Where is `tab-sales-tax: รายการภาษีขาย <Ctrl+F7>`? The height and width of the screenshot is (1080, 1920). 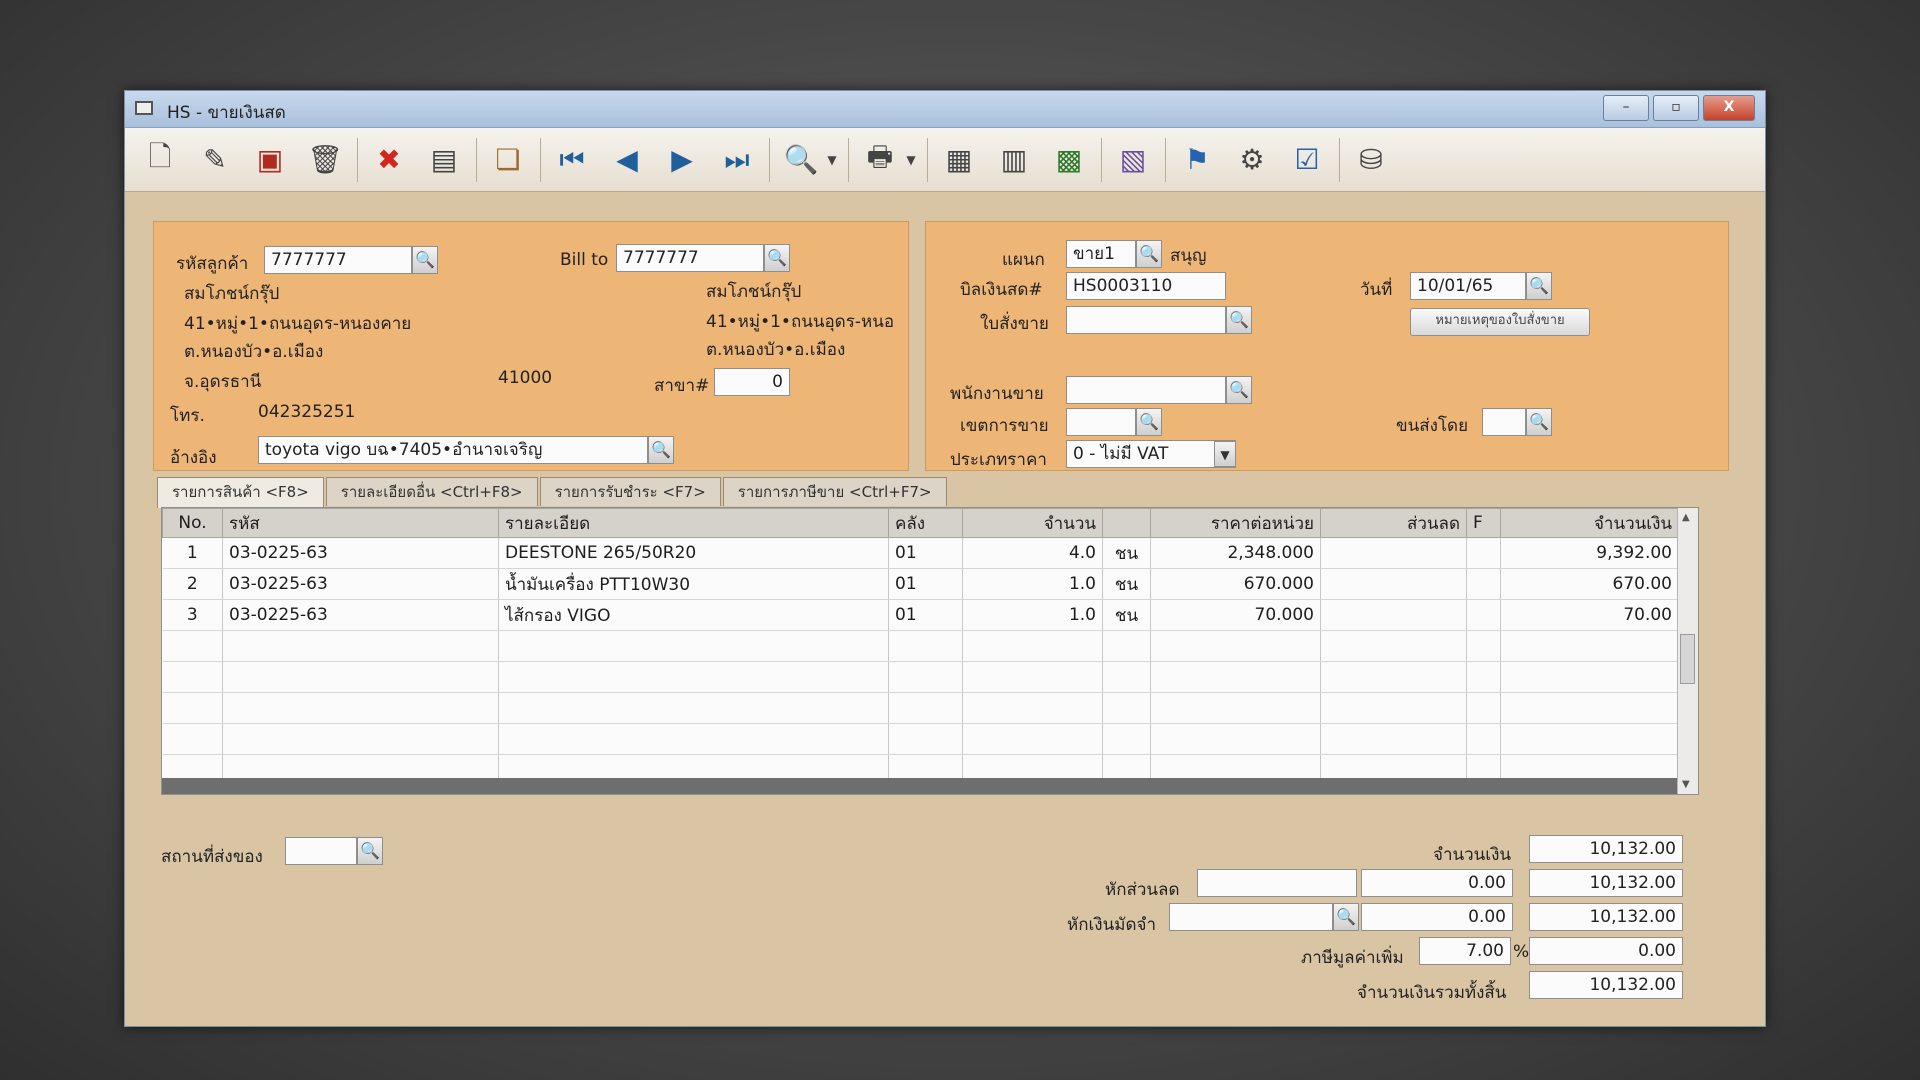
tab-sales-tax: รายการภาษีขาย <Ctrl+F7> is located at coordinates (834, 491).